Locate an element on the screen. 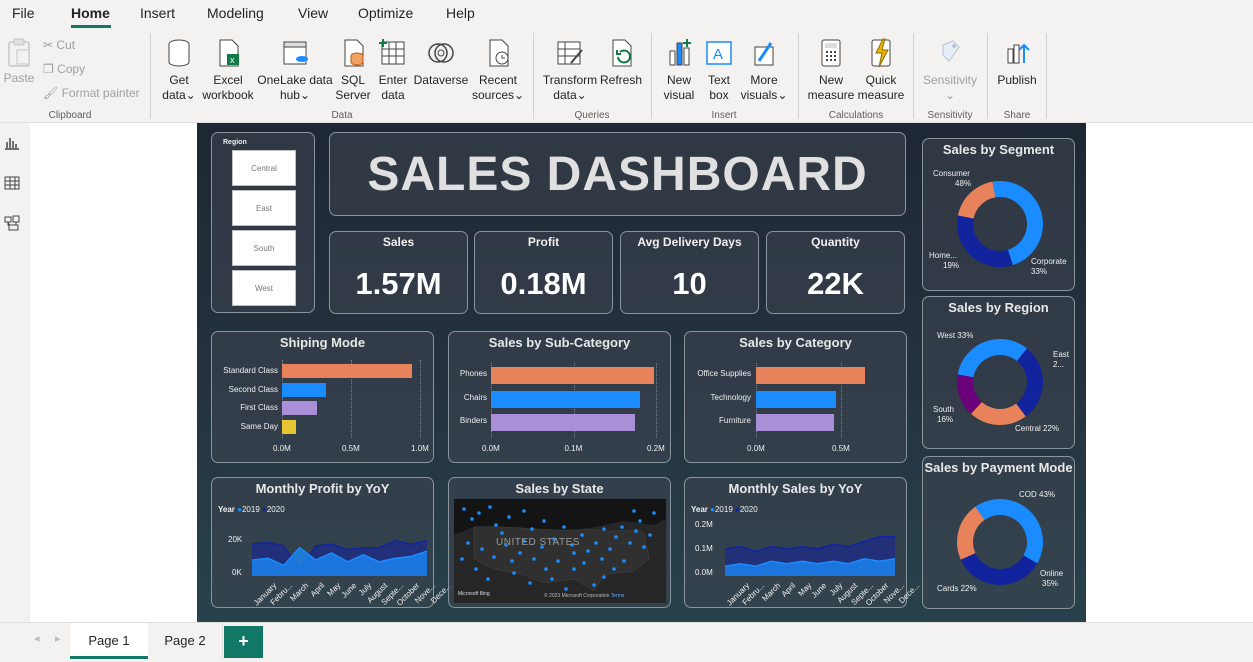 This screenshot has width=1253, height=662. transform-data-button: Transform data⌄ is located at coordinates (570, 70).